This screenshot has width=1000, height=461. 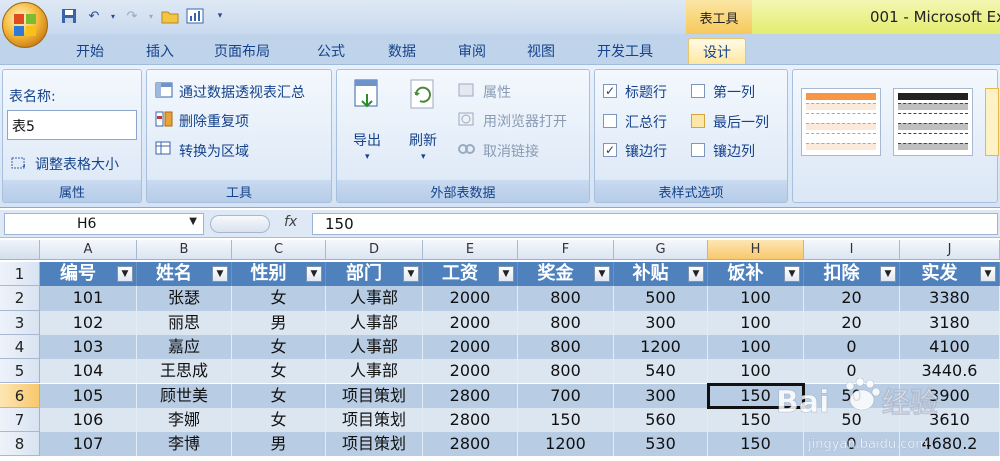 What do you see at coordinates (566, 298) in the screenshot?
I see `cell-f2: 800` at bounding box center [566, 298].